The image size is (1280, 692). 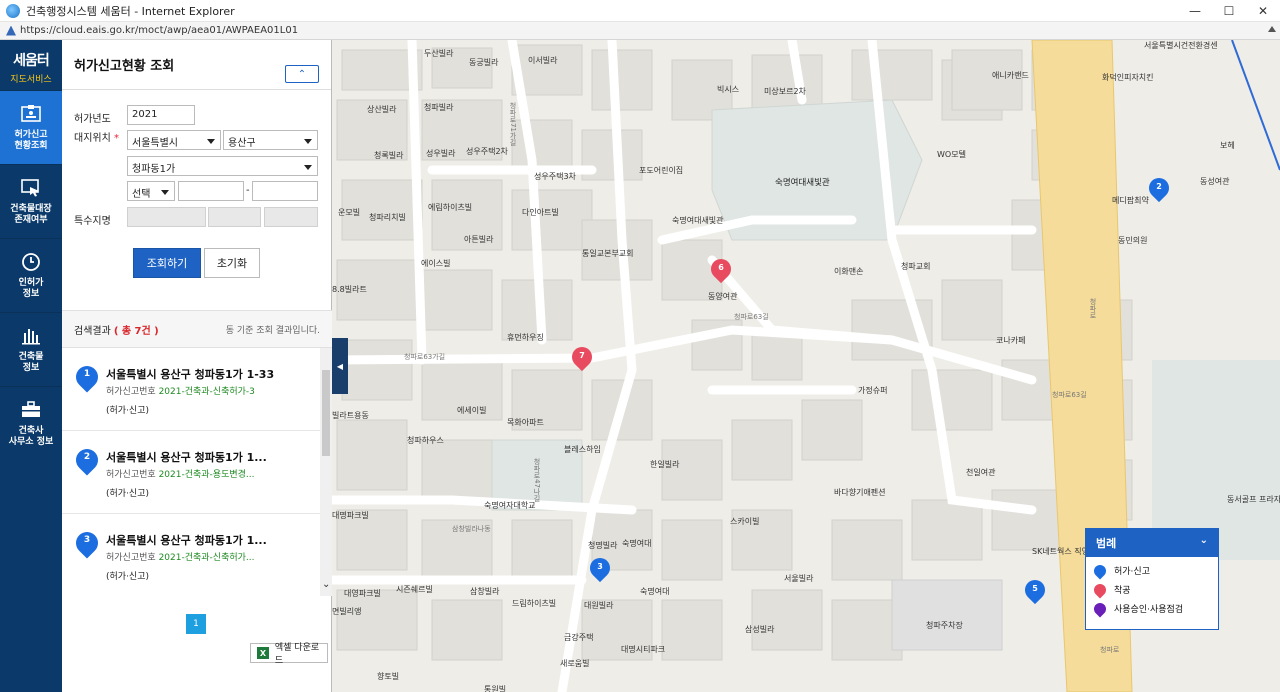 What do you see at coordinates (1122, 591) in the screenshot?
I see `legend-item-label: 착공` at bounding box center [1122, 591].